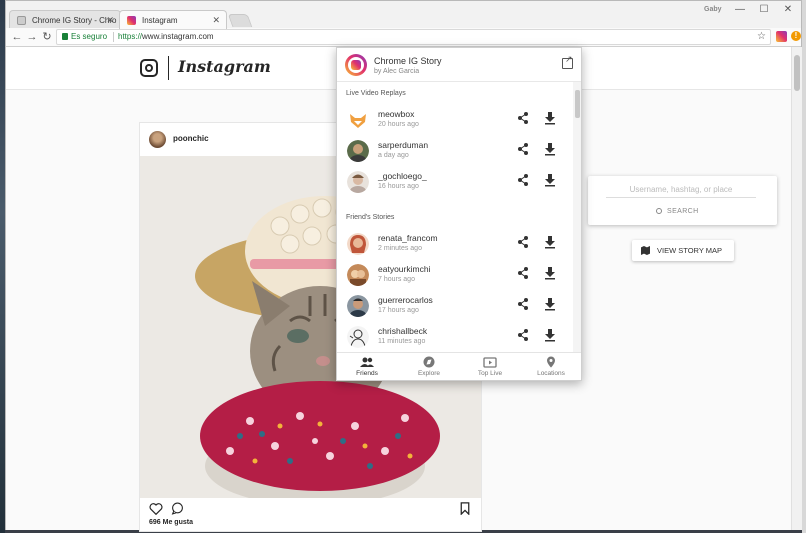 Image resolution: width=806 pixels, height=533 pixels. What do you see at coordinates (796, 36) in the screenshot?
I see `warning-extension-icon: !` at bounding box center [796, 36].